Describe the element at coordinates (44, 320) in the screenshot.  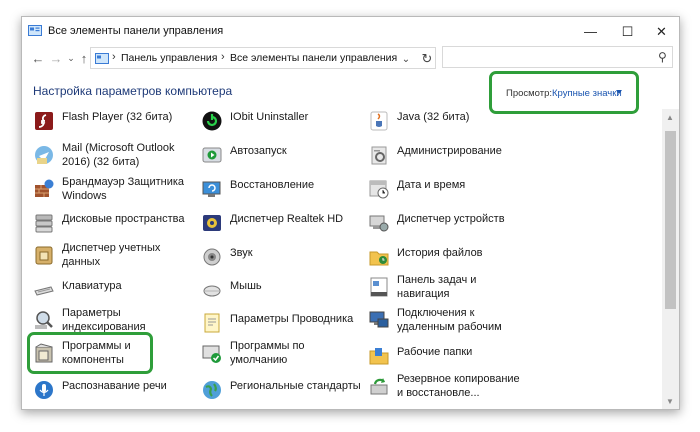
I see `indexing-icon` at that location.